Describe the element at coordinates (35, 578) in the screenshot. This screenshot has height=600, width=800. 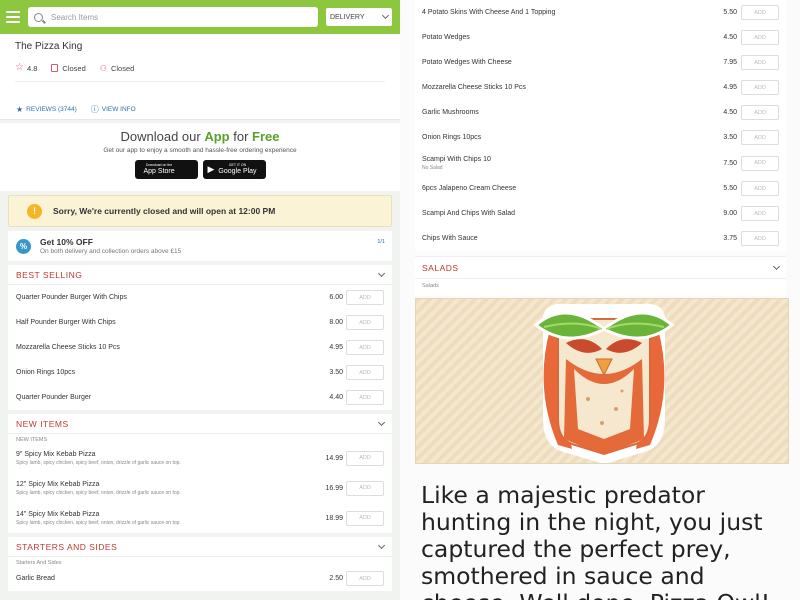
I see `item-name: Garlic Bread` at that location.